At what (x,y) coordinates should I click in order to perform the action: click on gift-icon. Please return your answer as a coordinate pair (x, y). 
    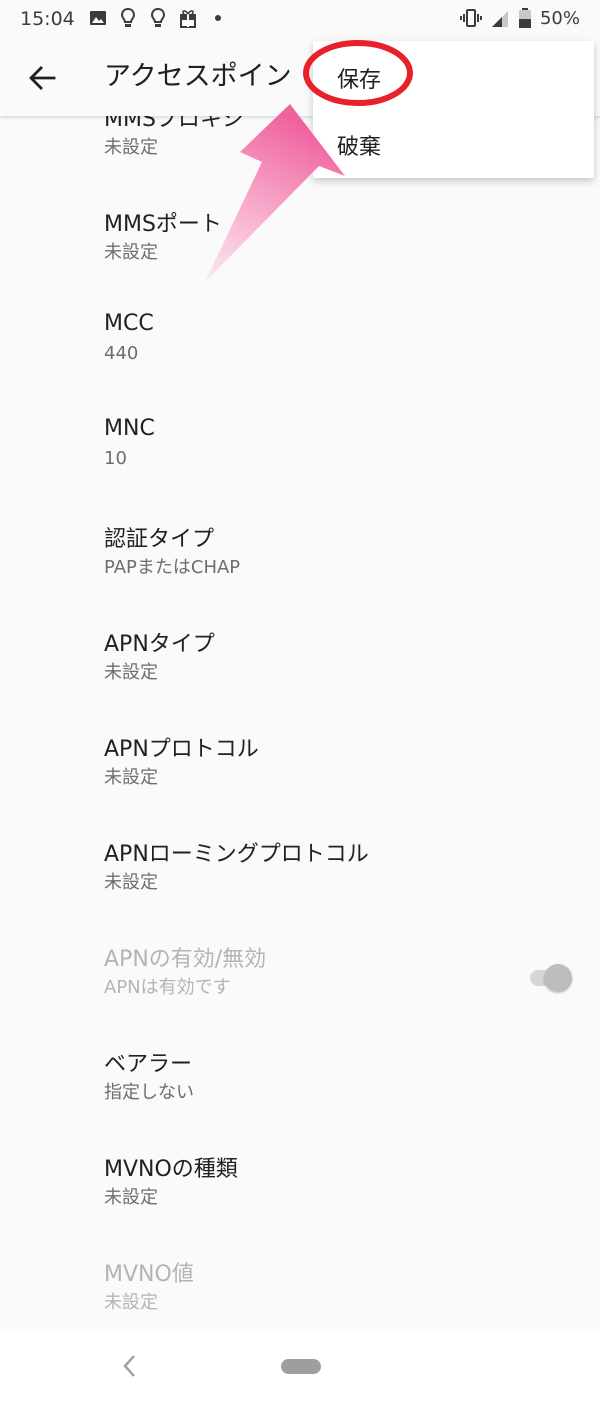
    Looking at the image, I should click on (188, 19).